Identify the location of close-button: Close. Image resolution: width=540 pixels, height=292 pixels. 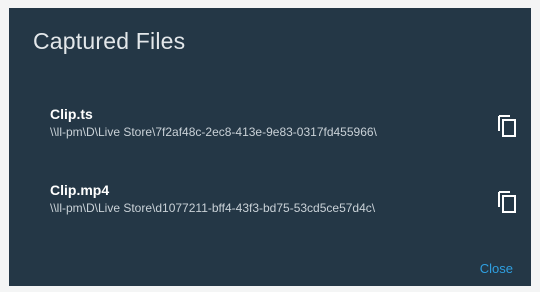
(496, 268).